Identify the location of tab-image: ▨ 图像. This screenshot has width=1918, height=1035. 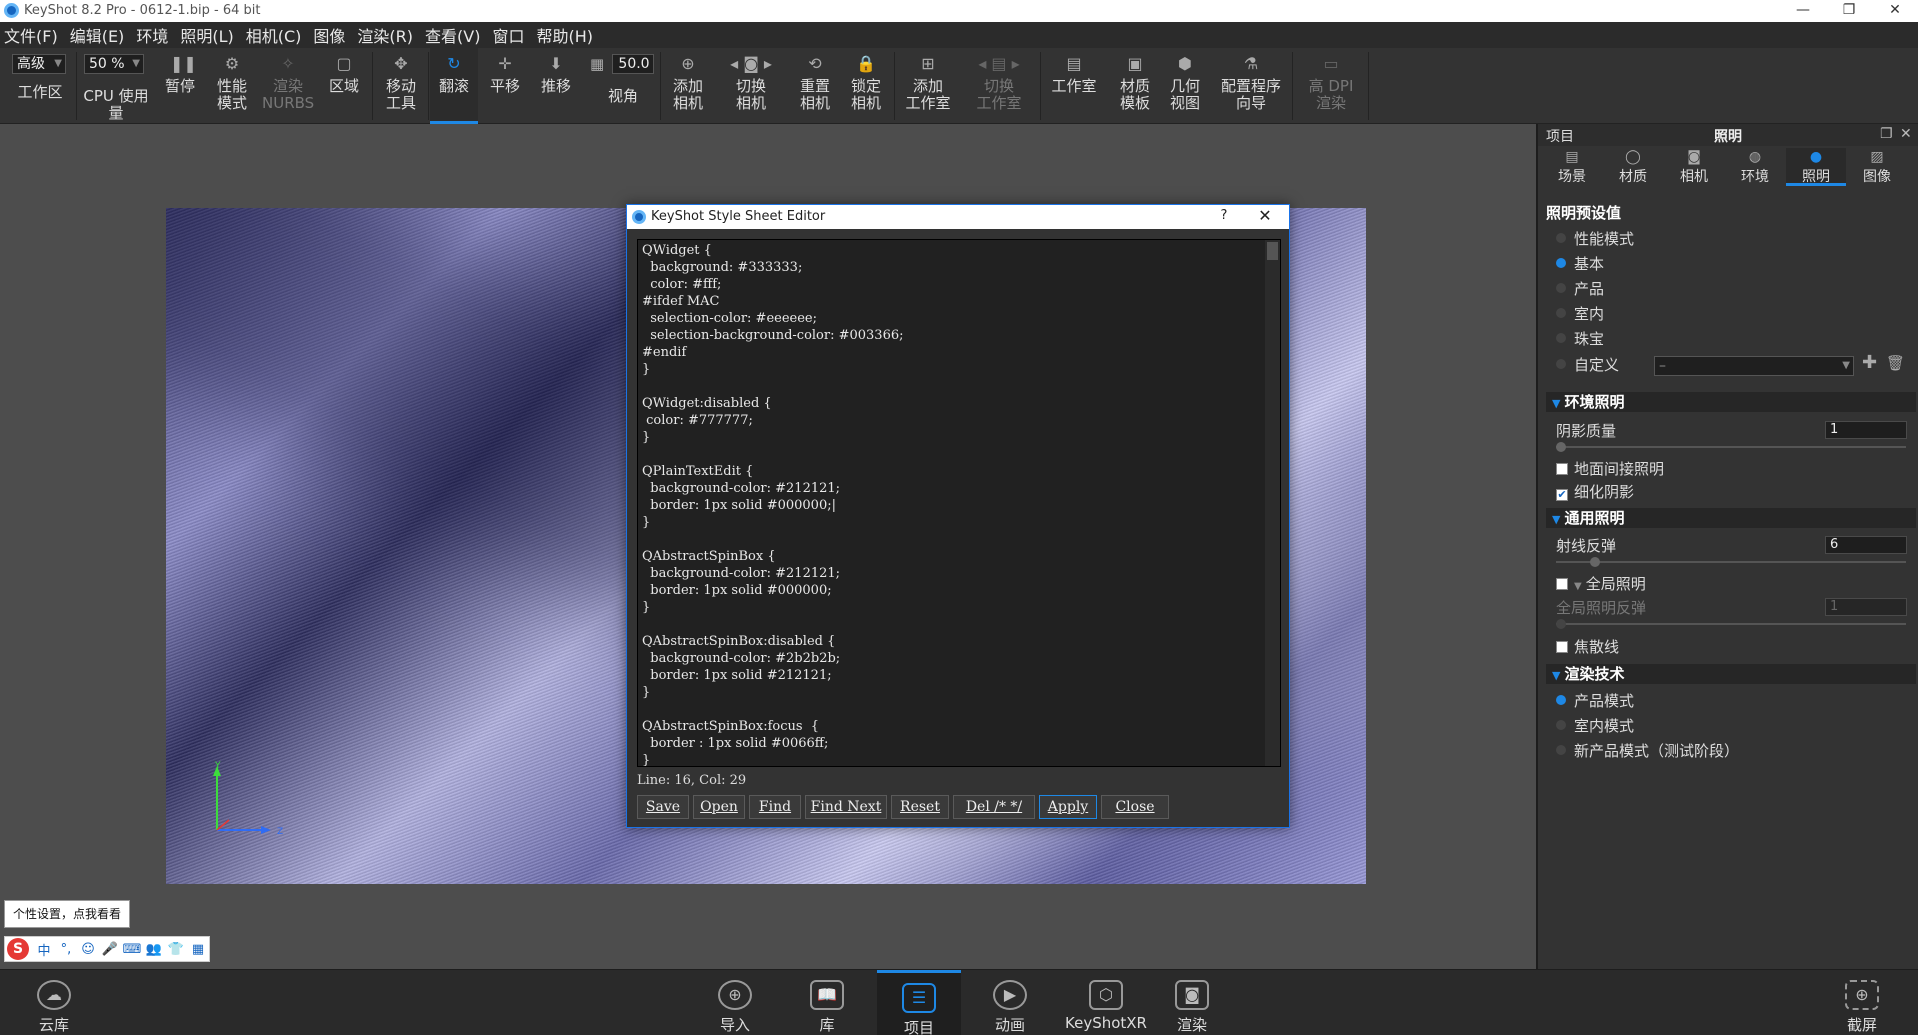
(1877, 167).